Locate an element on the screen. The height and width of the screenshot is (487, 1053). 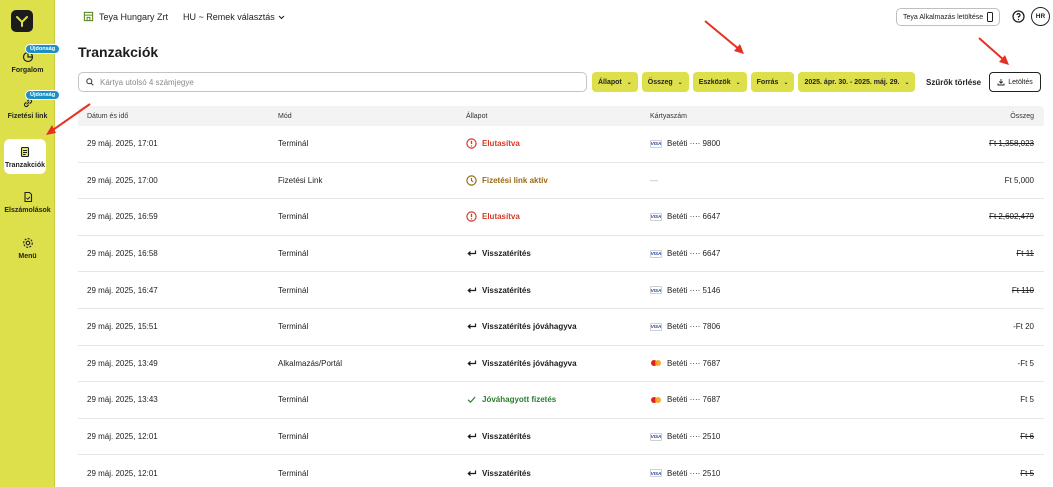
filter-date-range: 2025. ápr. 30. - 2025. máj. 29. ⌄ is located at coordinates (857, 82).